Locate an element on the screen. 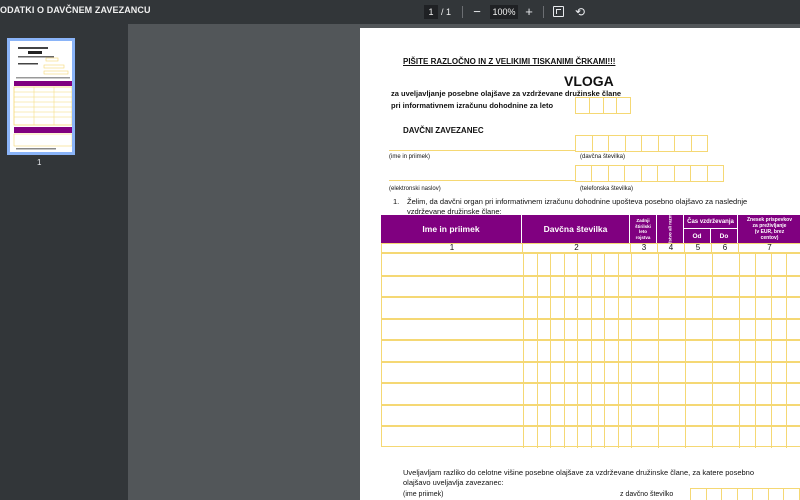  tax-number-label: (davčna številka) is located at coordinates (603, 157).